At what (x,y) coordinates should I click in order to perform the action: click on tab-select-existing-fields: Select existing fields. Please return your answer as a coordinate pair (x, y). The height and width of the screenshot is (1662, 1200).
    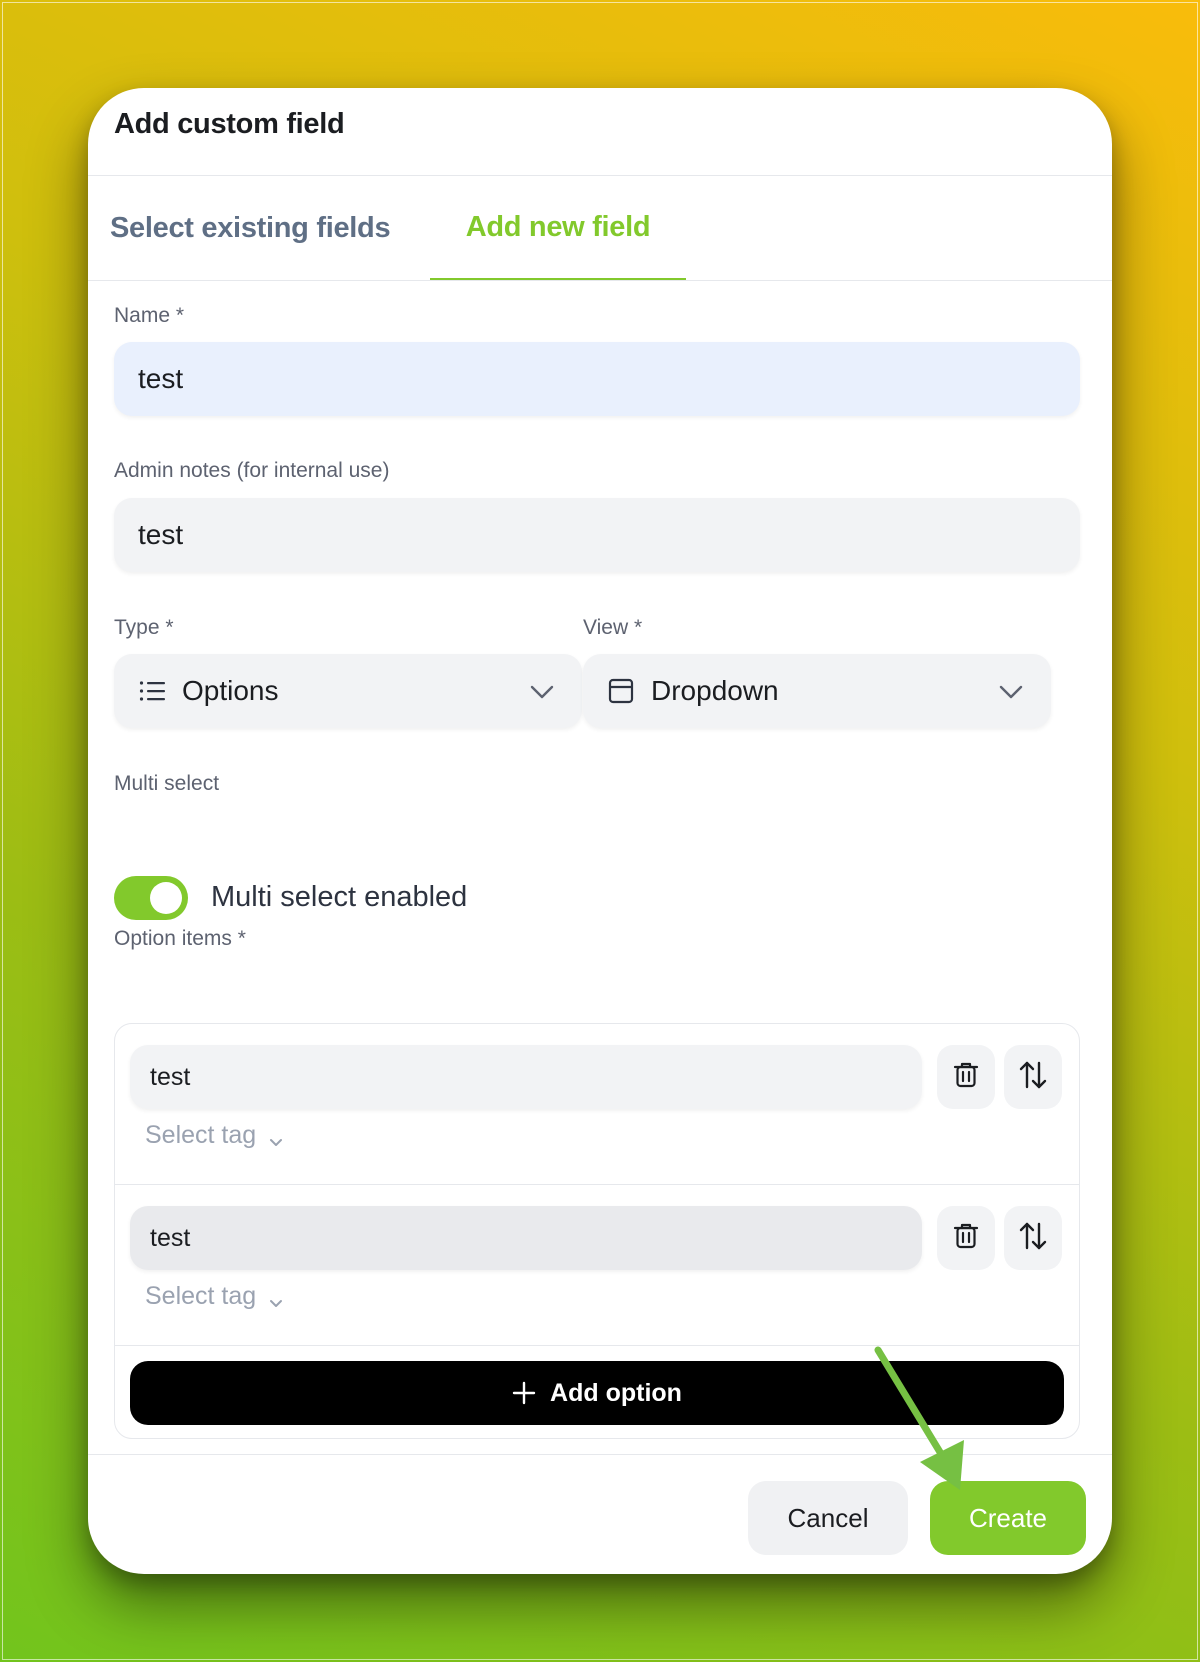
    Looking at the image, I should click on (250, 228).